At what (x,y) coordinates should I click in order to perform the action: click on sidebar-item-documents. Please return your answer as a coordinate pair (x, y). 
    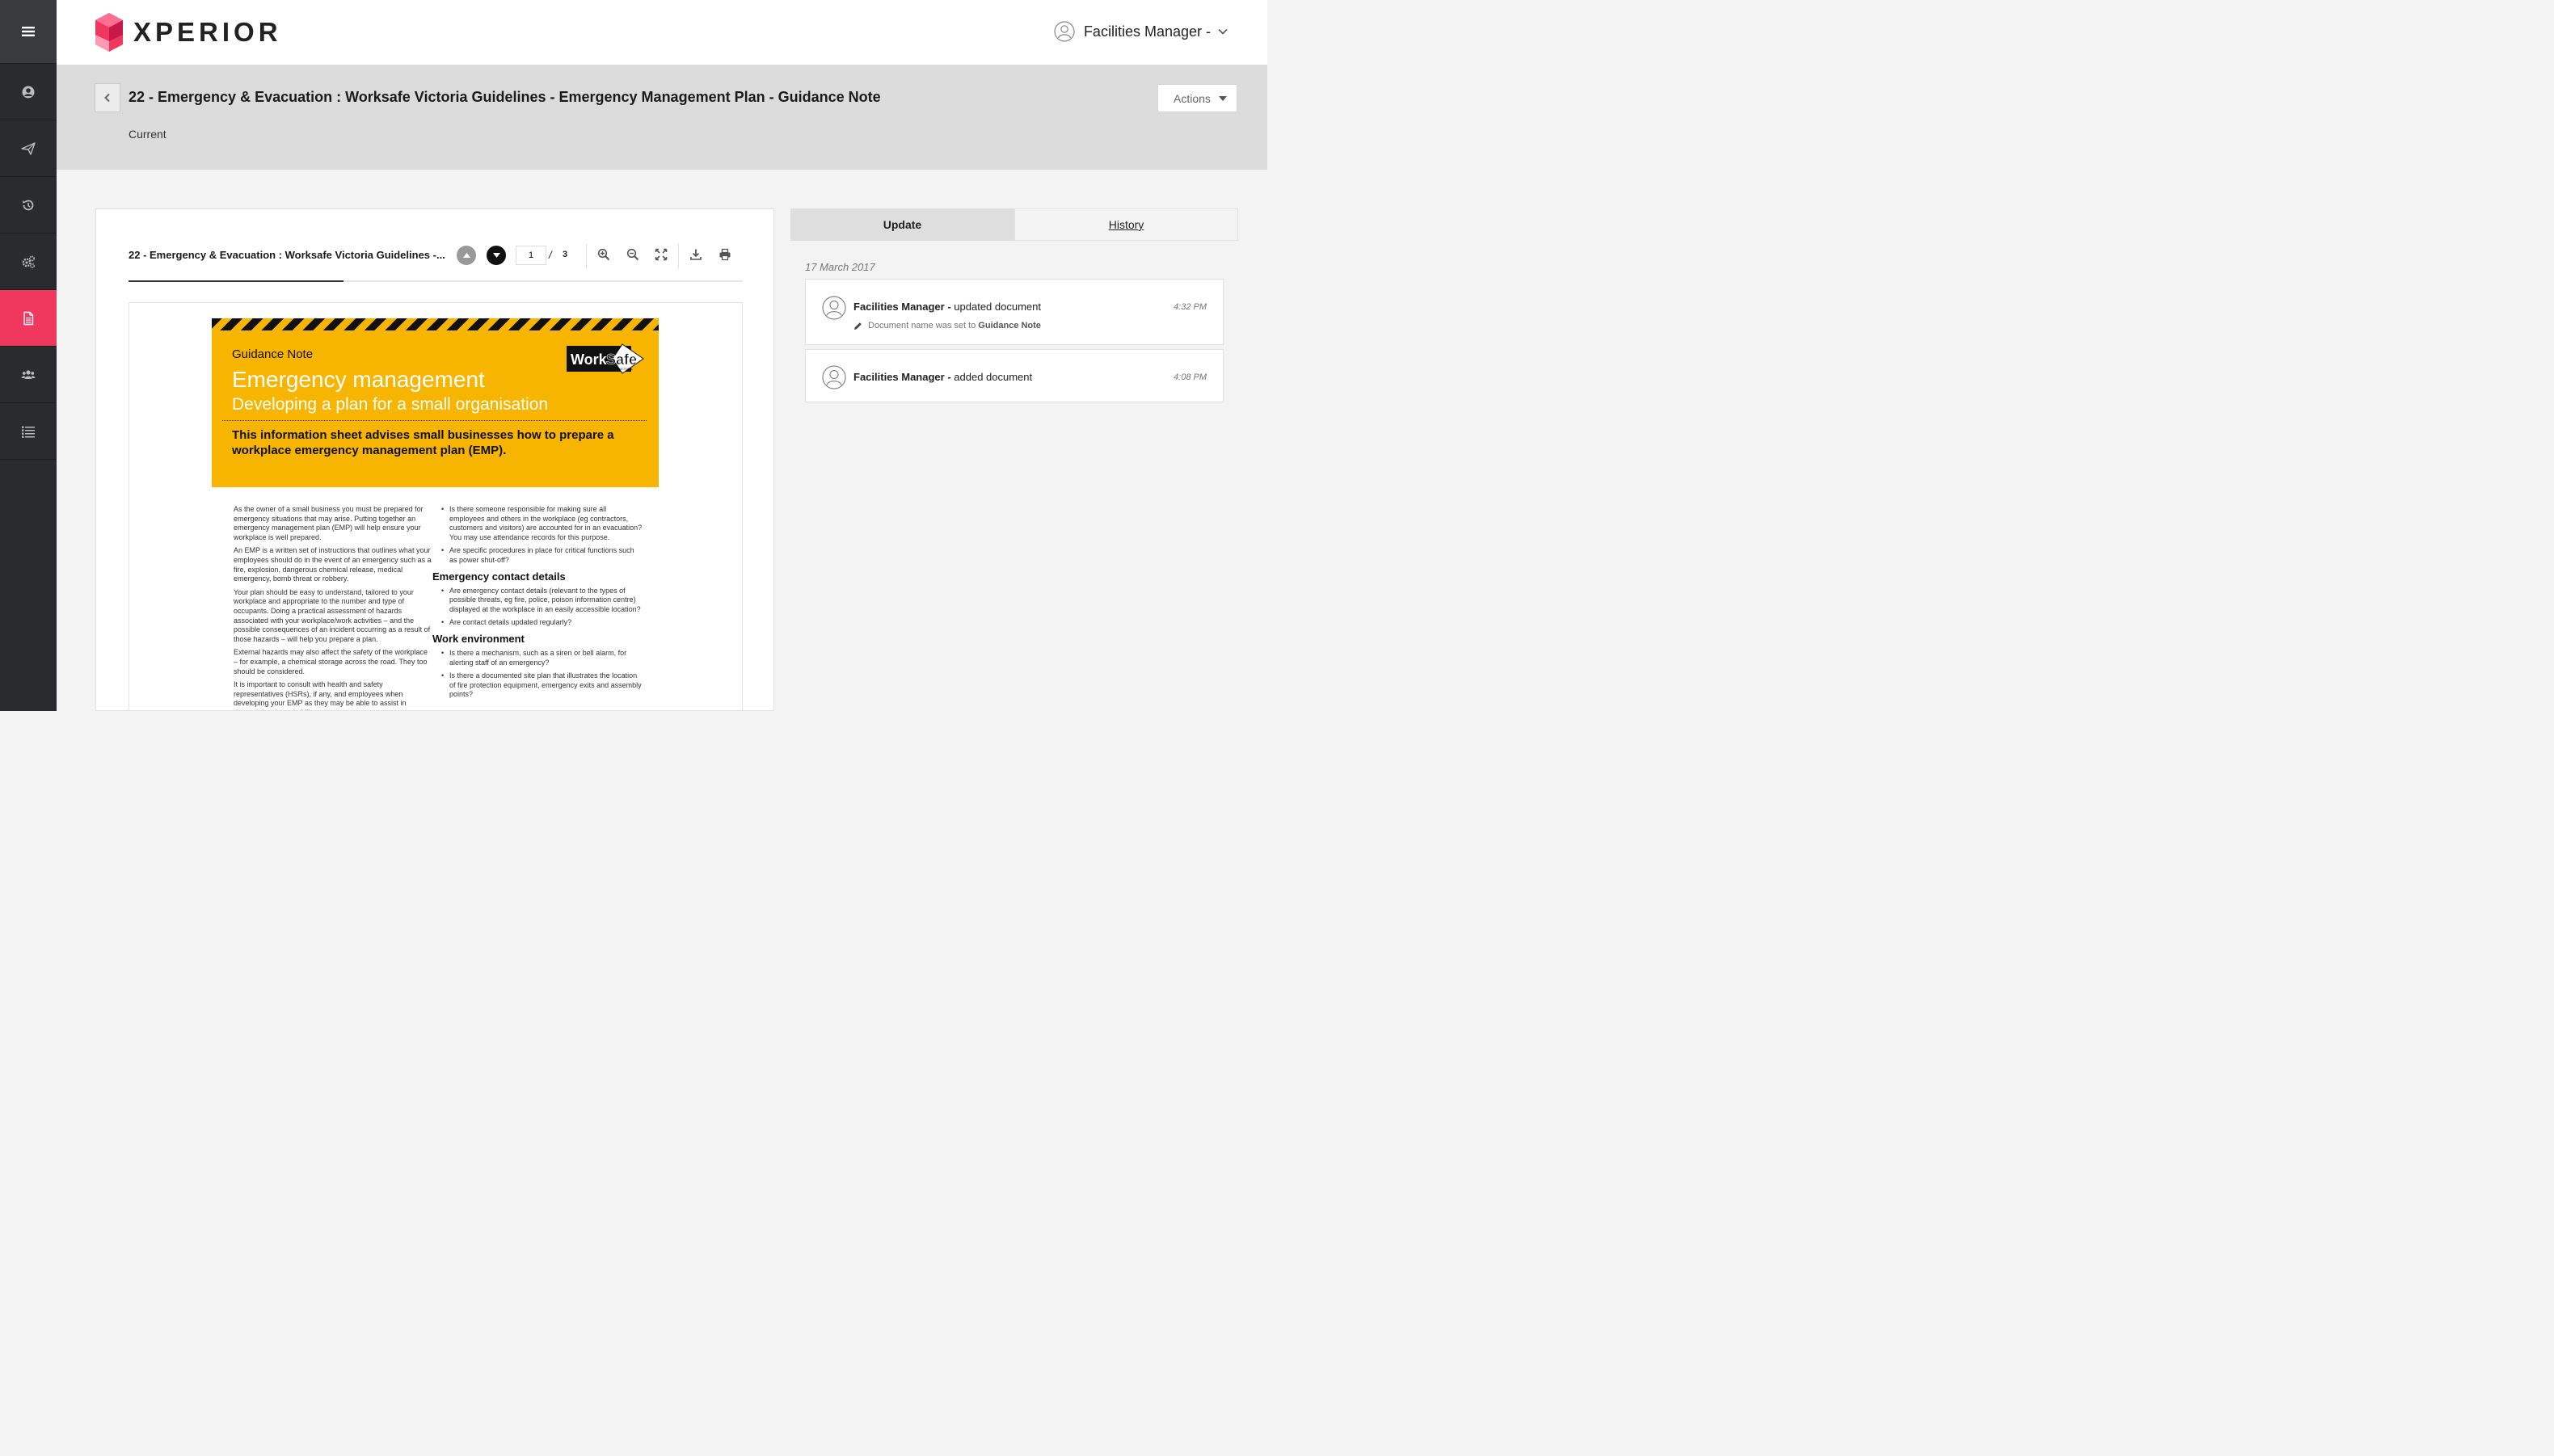
    Looking at the image, I should click on (28, 318).